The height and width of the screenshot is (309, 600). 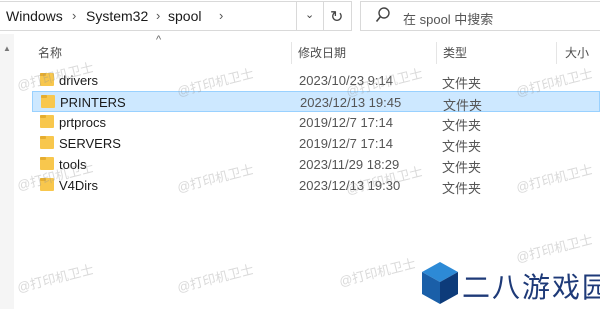 What do you see at coordinates (50, 52) in the screenshot?
I see `column-header-name: 名称` at bounding box center [50, 52].